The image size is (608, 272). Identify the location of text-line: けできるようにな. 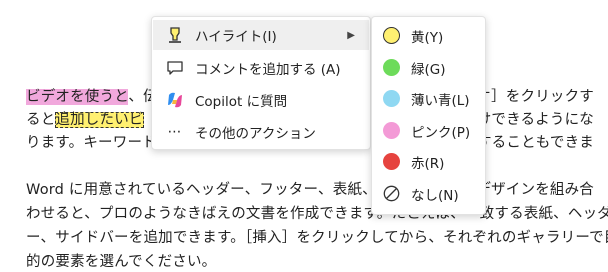
(535, 120).